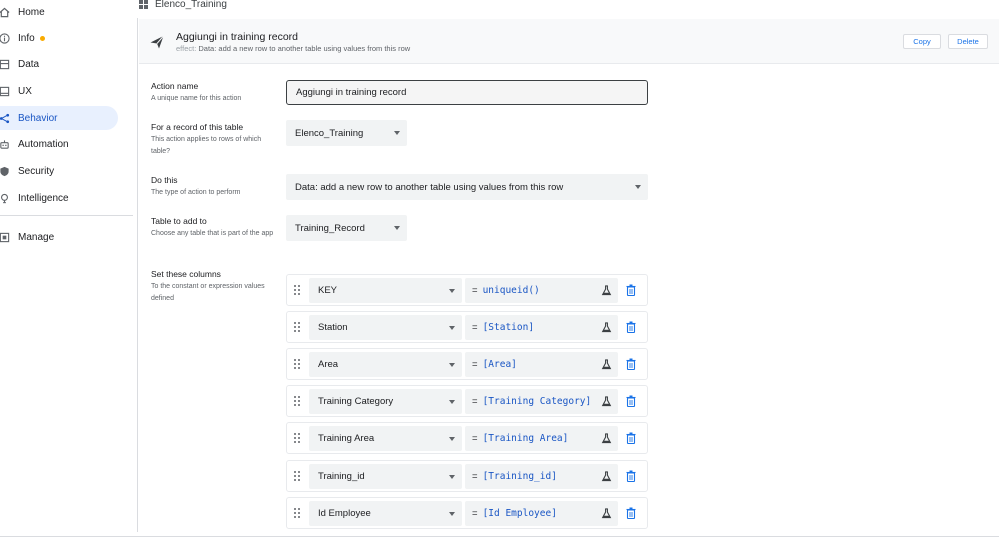  What do you see at coordinates (59, 118) in the screenshot?
I see `sidebar-item-behavior: Behavior` at bounding box center [59, 118].